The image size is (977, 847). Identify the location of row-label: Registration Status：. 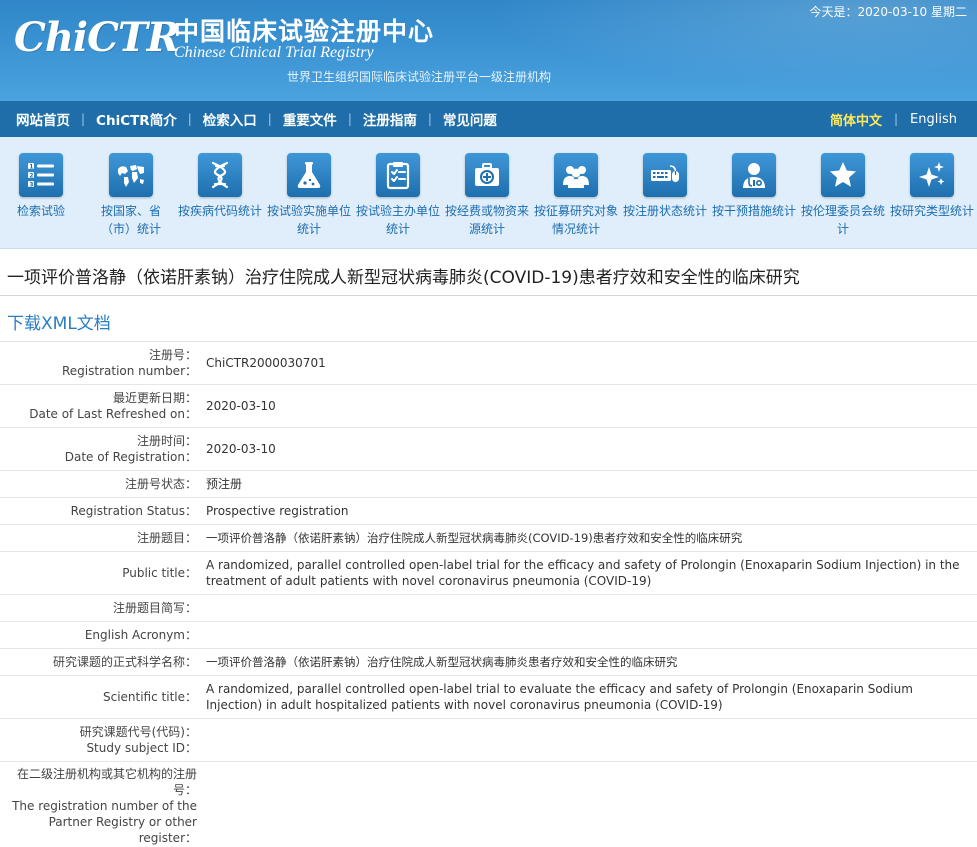
(100, 511).